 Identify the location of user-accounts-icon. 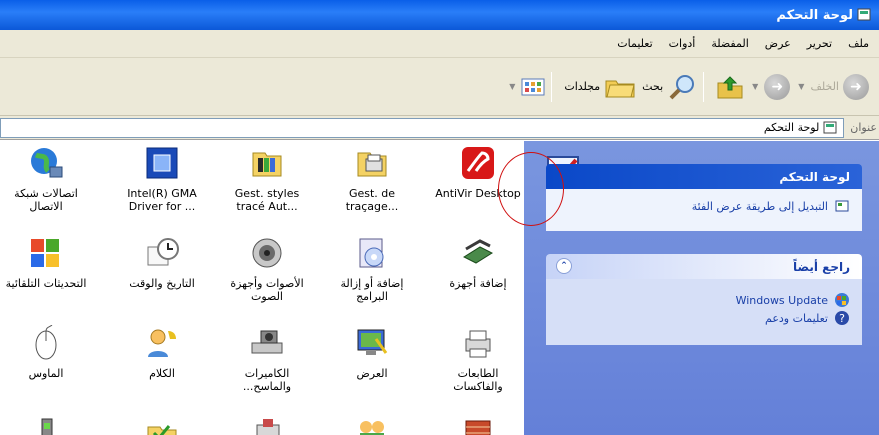
(372, 422).